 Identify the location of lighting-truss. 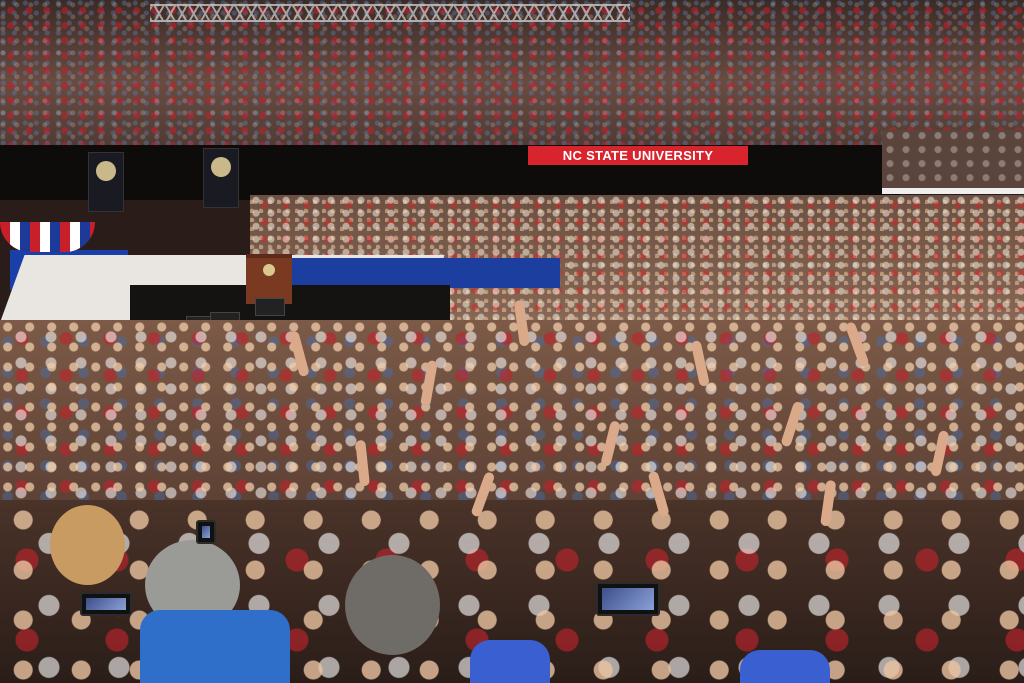
(390, 13).